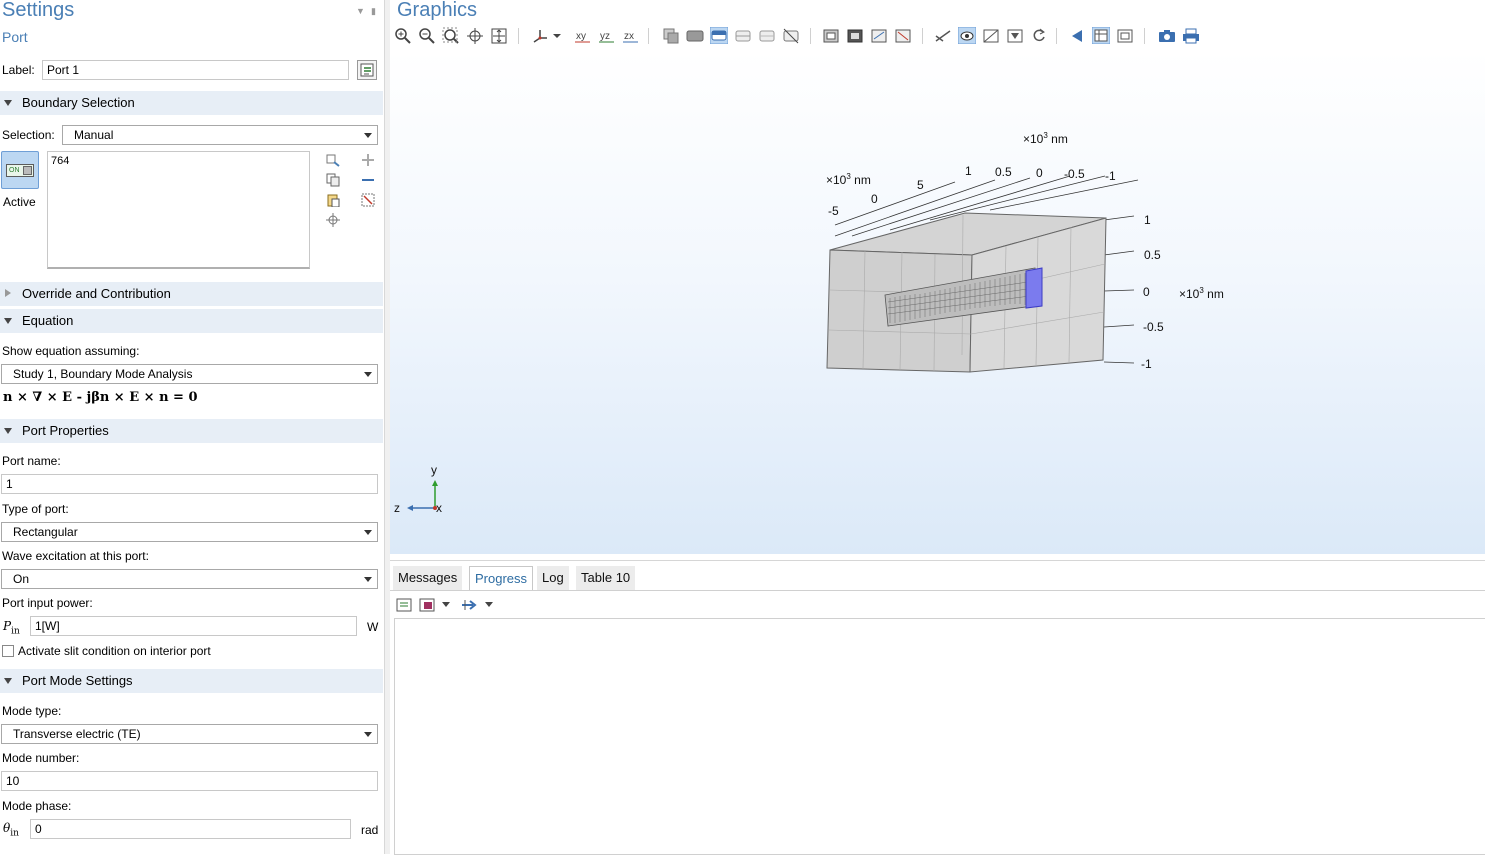  I want to click on views-icon, so click(540, 35).